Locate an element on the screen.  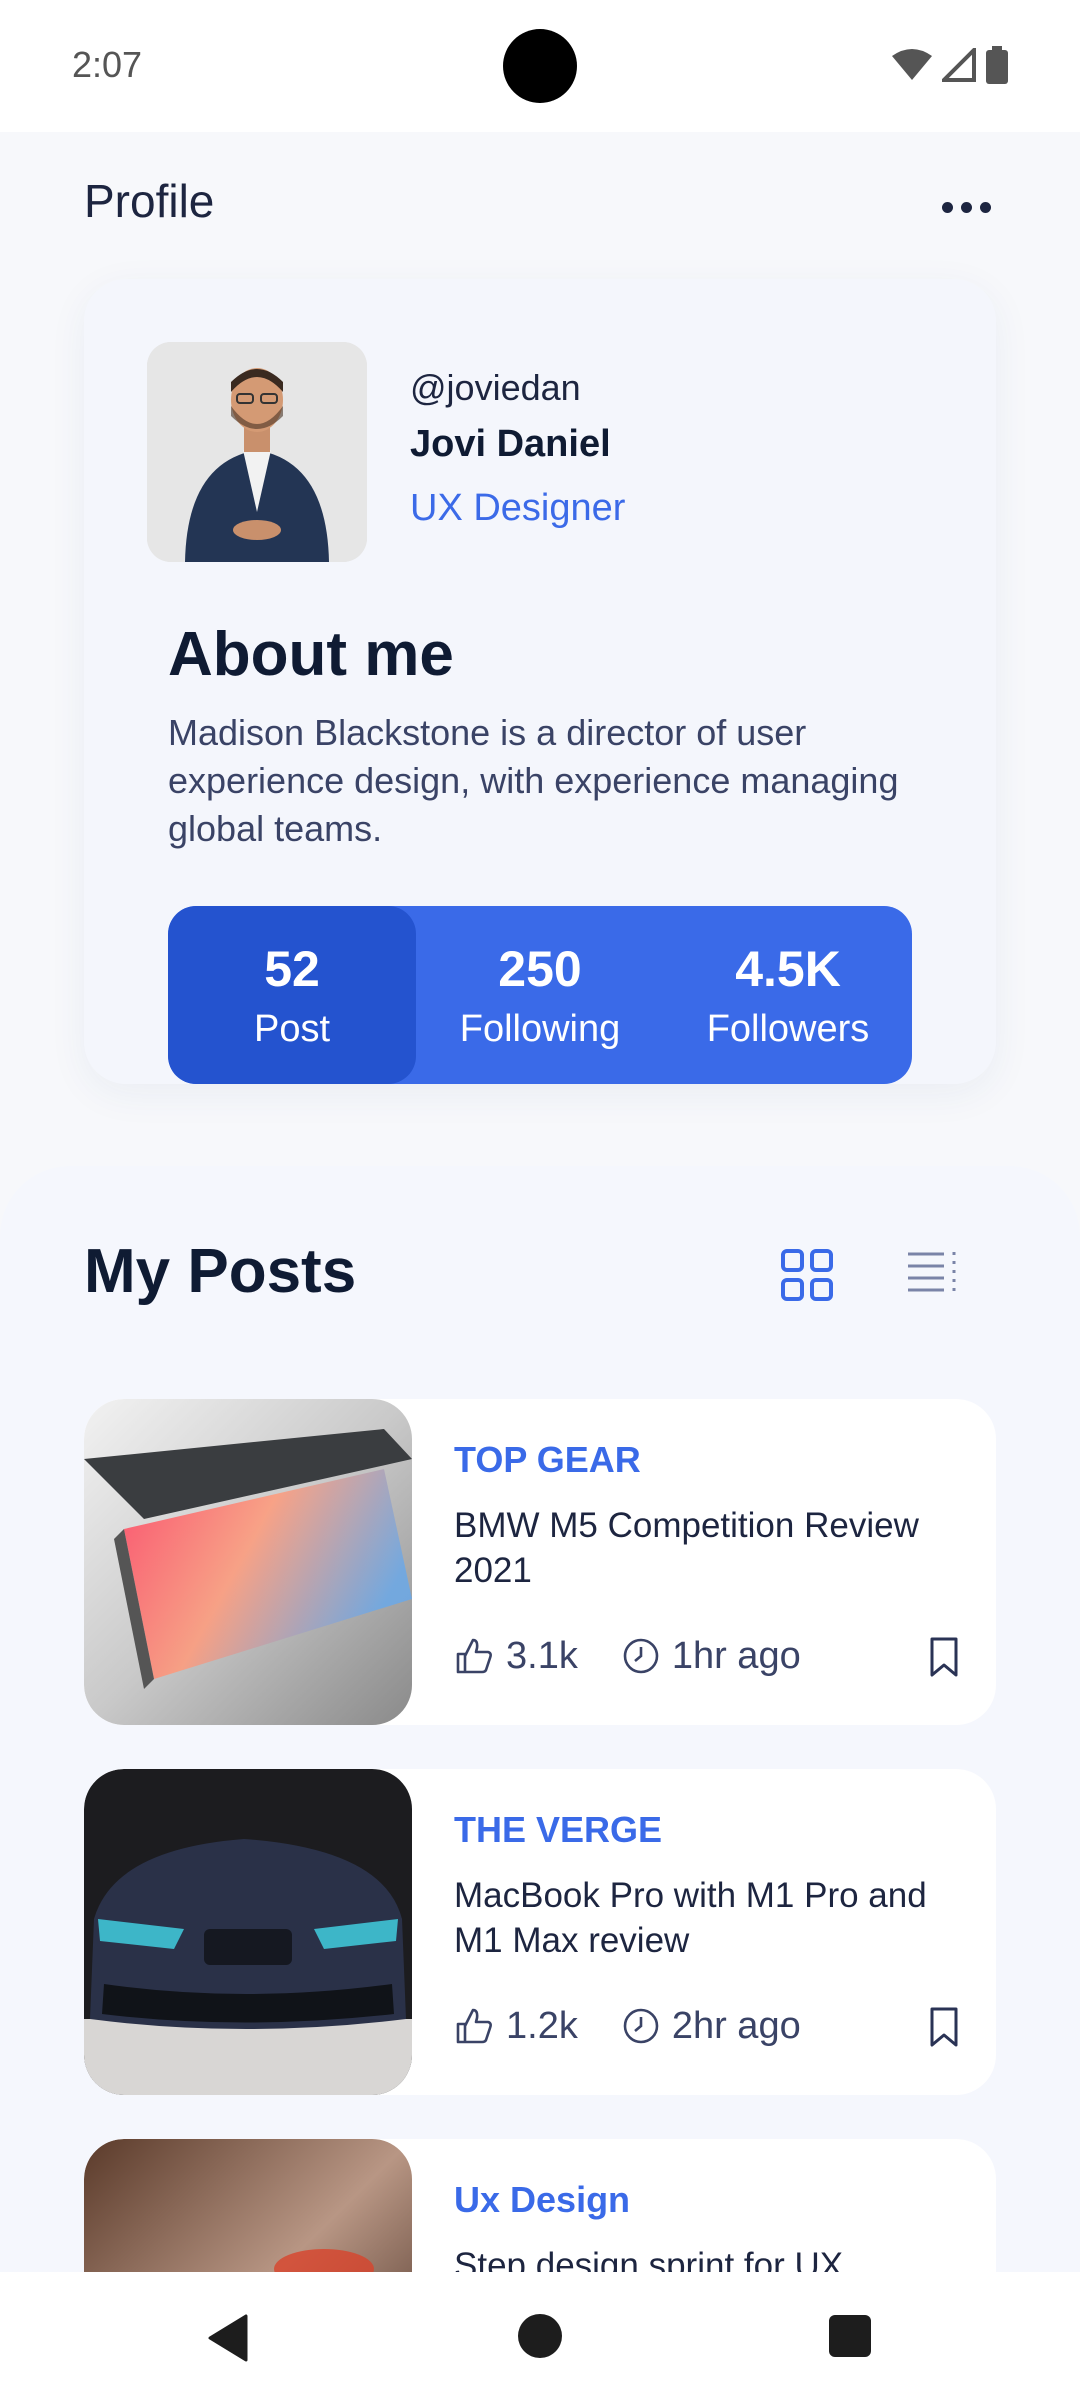
time-group: 2hr ago is located at coordinates (711, 2026).